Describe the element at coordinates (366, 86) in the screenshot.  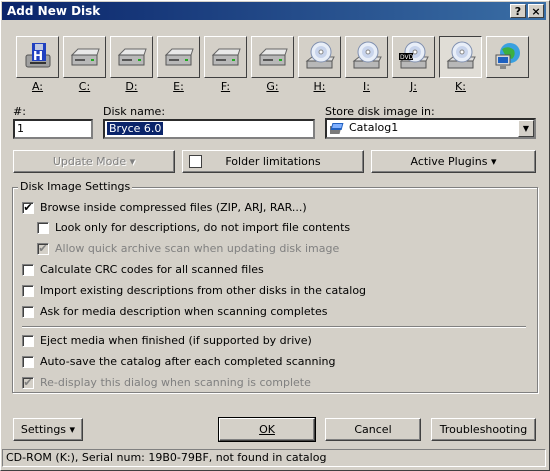
I see `drive-label: I:` at that location.